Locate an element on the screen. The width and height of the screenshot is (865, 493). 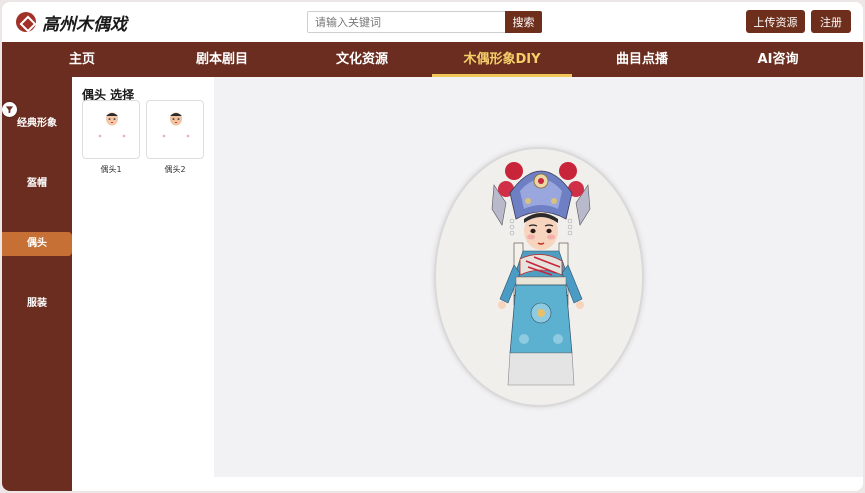
logo-emblem-icon is located at coordinates (26, 22).